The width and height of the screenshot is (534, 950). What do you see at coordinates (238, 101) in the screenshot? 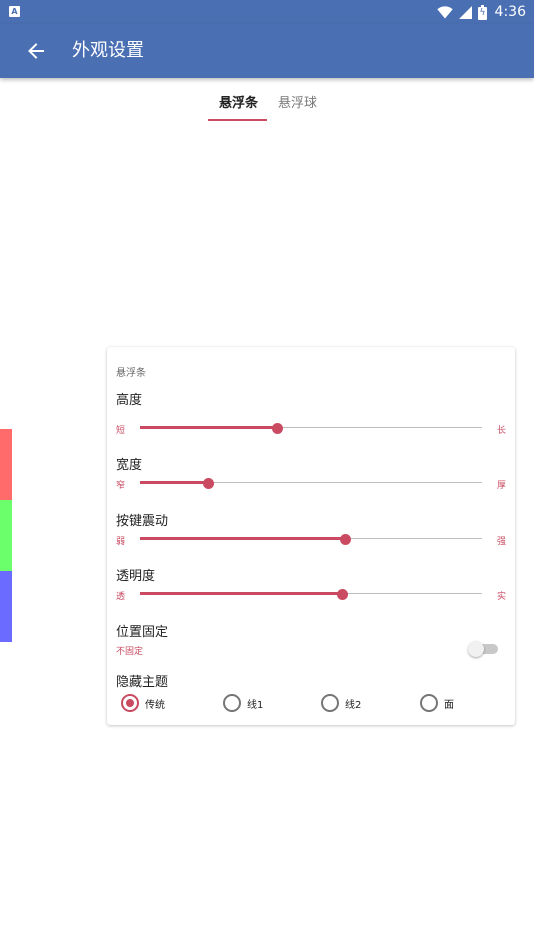
I see `tab-floating-bar: 悬浮条` at bounding box center [238, 101].